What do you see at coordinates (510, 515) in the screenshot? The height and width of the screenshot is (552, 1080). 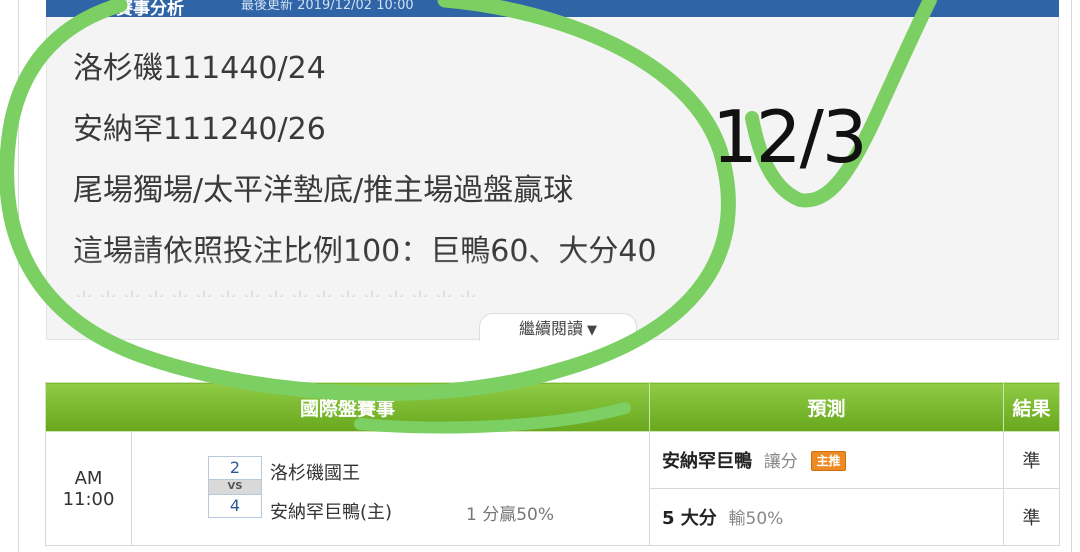 I see `handicap-result: 1 分贏50%` at bounding box center [510, 515].